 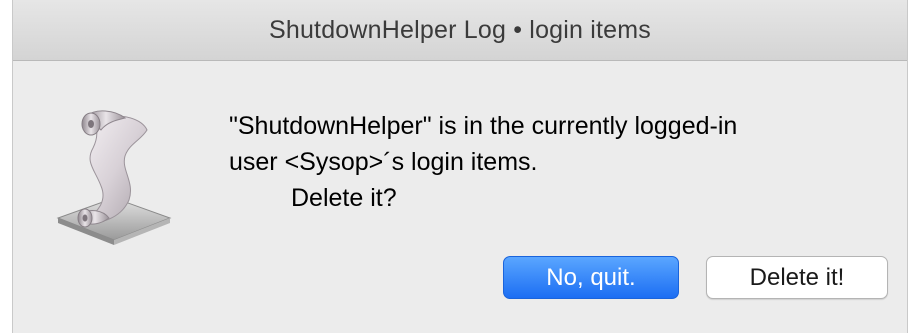 I want to click on message-line-3: Delete it?, so click(x=344, y=198).